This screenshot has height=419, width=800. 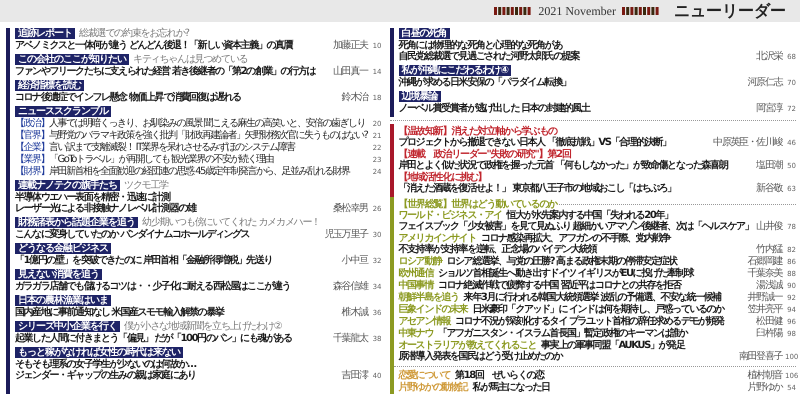 I want to click on article-title: ファンやフリークたちに支えられた経営 若き後継者の「第2の創業」の行方は, so click(x=166, y=71).